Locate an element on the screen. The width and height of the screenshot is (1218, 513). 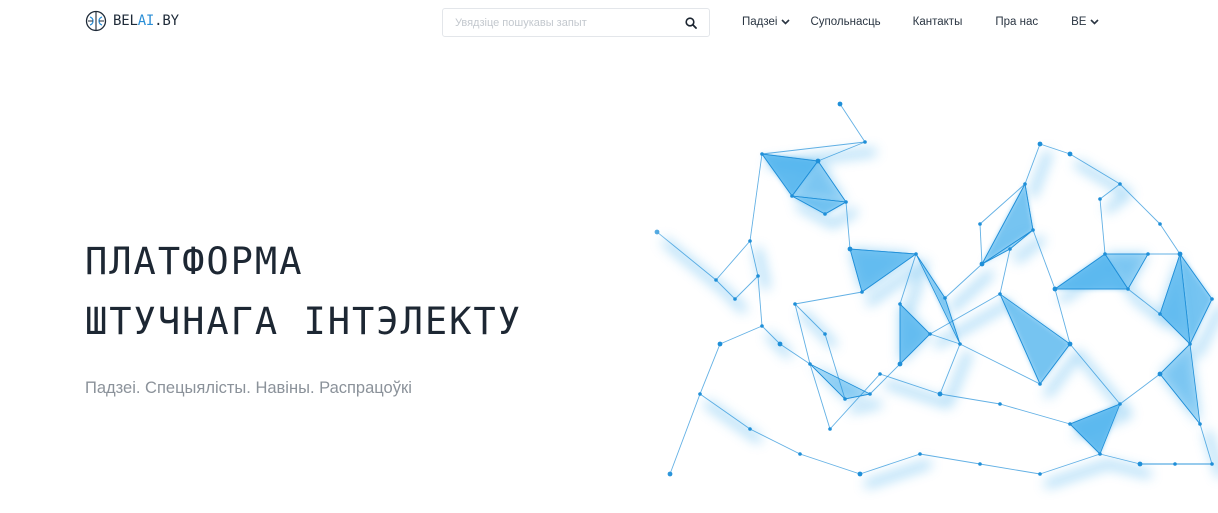
hero-title-line-1: ПЛАТФОРМА is located at coordinates (194, 261).